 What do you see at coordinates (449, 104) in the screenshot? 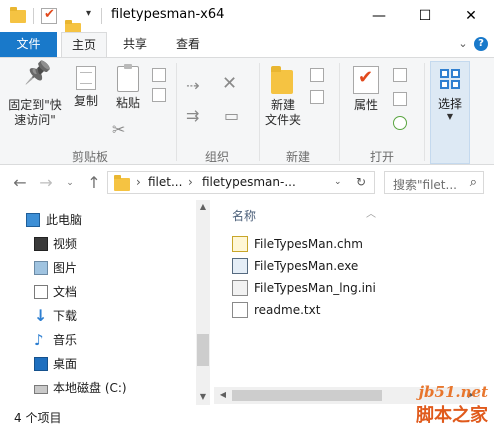
I see `select-label: 选择` at bounding box center [449, 104].